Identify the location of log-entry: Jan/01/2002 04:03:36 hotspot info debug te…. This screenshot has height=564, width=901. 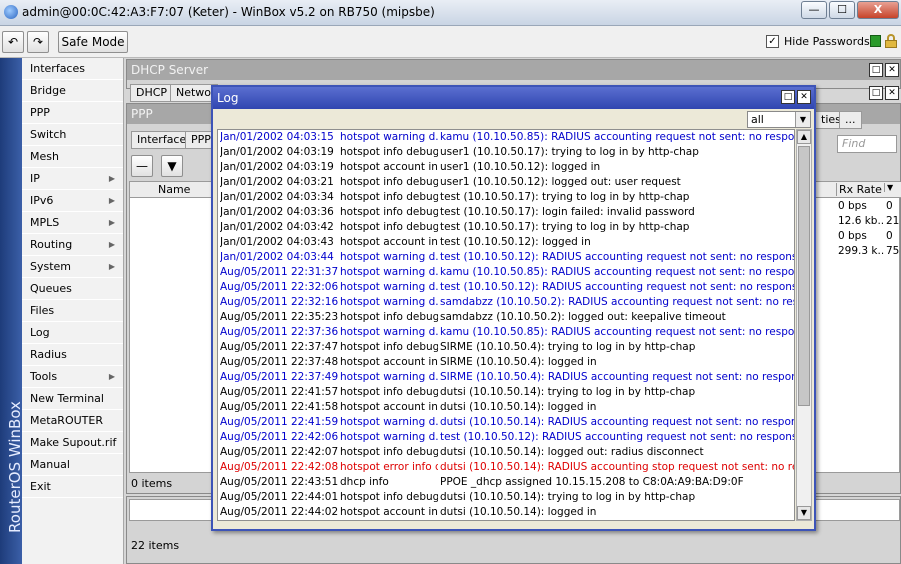
(506, 212).